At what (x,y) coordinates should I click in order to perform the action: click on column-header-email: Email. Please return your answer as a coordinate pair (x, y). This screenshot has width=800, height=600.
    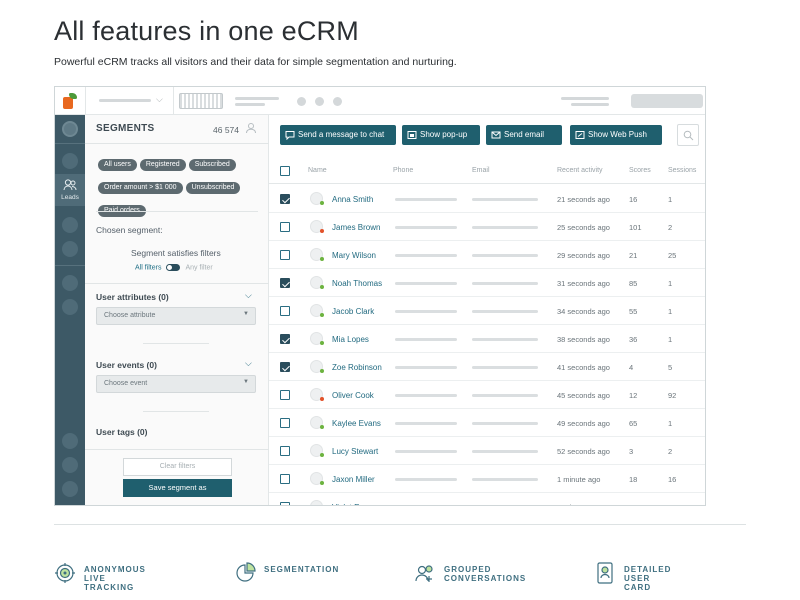
    Looking at the image, I should click on (481, 170).